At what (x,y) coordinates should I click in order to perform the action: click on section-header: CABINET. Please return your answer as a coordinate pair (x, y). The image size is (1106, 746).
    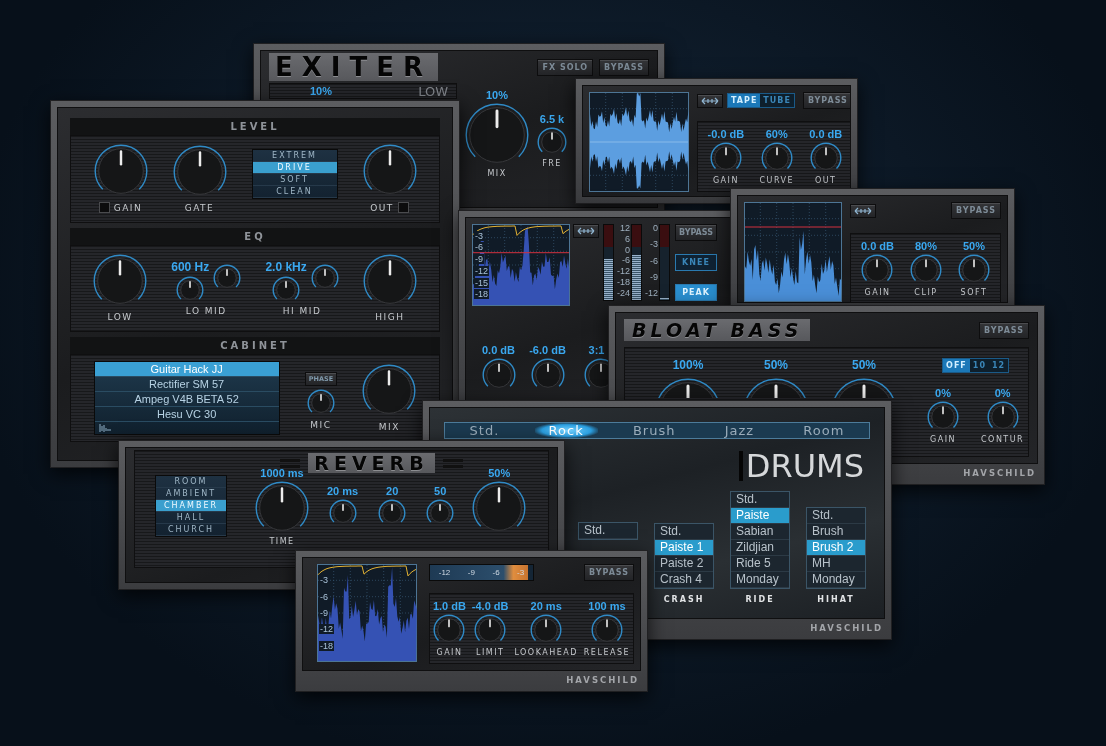
    Looking at the image, I should click on (255, 345).